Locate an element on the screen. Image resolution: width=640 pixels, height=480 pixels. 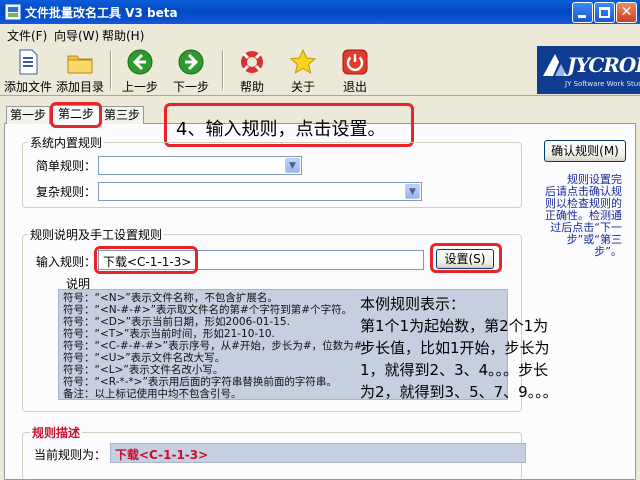
desc-line: 符号：“<R-*-*>”表示用后面的字符串替换前面的字符串。 is located at coordinates (200, 382).